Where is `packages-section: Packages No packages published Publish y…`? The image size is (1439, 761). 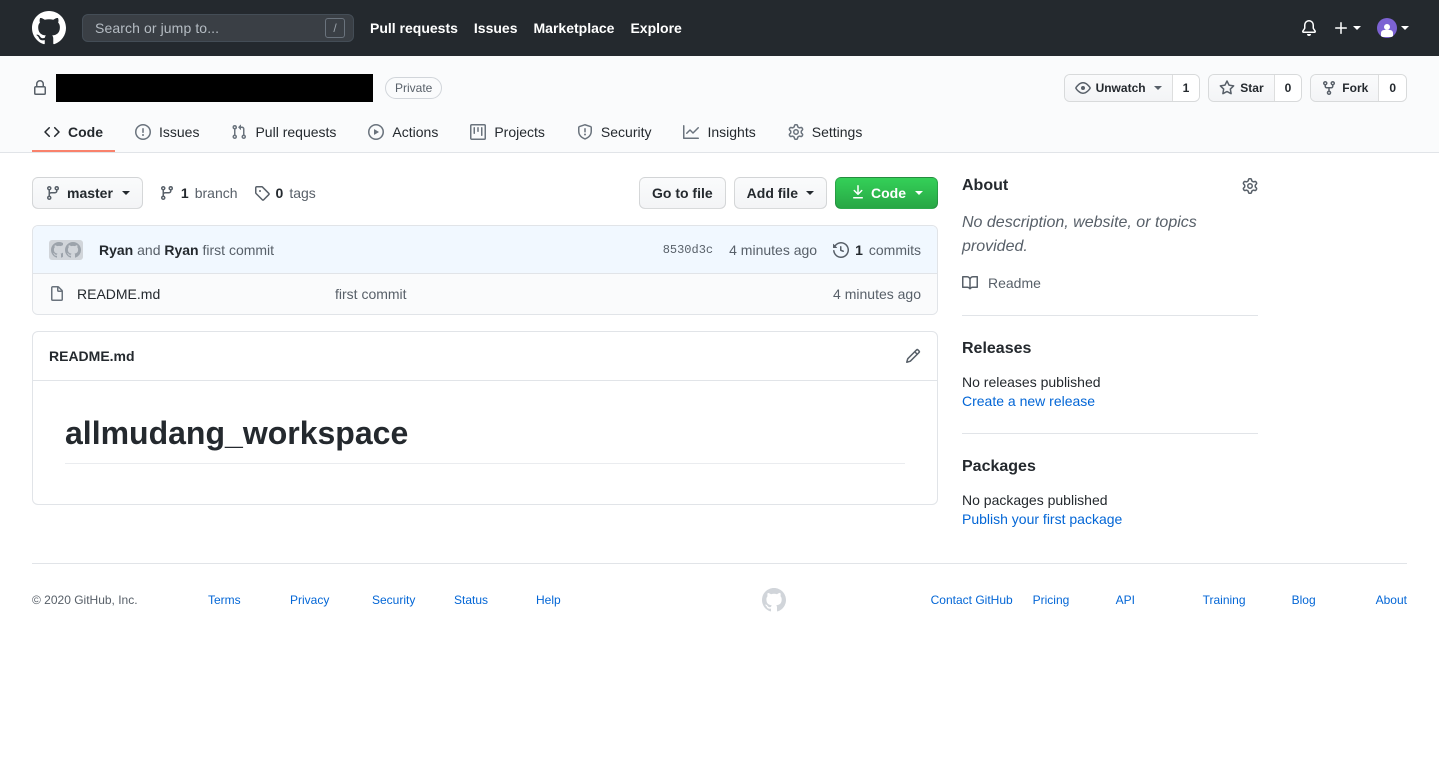
packages-section: Packages No packages published Publish y… is located at coordinates (1110, 480).